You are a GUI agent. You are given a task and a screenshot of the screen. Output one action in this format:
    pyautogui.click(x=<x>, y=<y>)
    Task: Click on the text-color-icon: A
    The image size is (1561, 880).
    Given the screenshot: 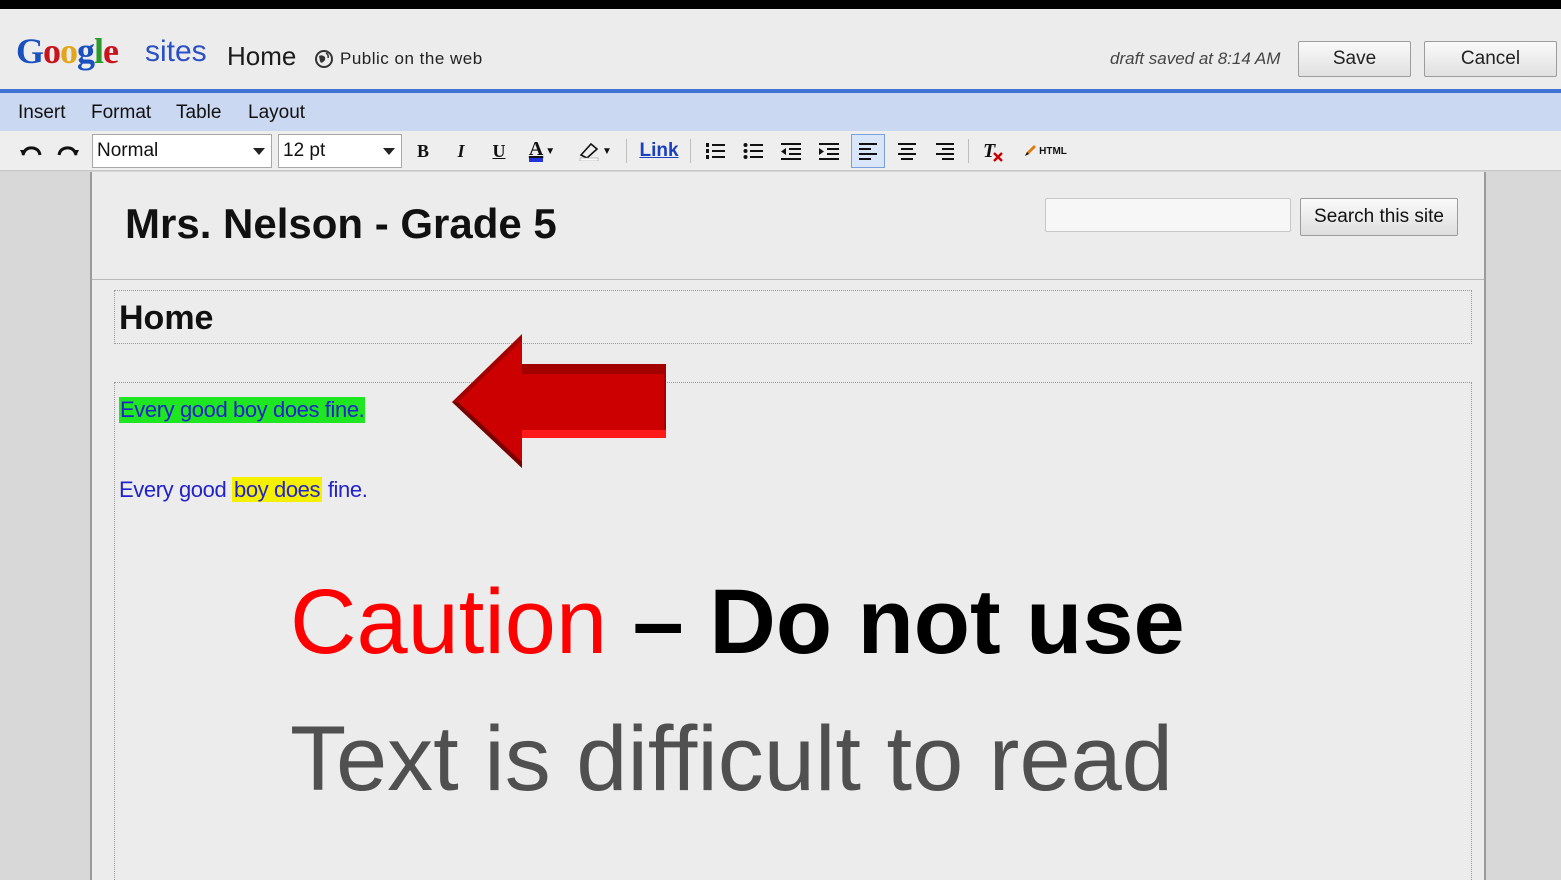 What is the action you would take?
    pyautogui.click(x=536, y=150)
    